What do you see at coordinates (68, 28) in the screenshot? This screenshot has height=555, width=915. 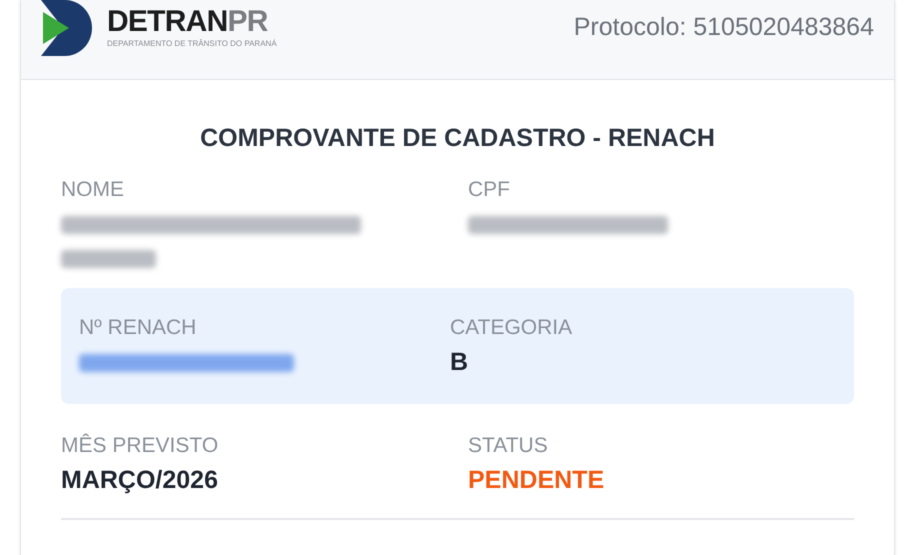 I see `logo-icon` at bounding box center [68, 28].